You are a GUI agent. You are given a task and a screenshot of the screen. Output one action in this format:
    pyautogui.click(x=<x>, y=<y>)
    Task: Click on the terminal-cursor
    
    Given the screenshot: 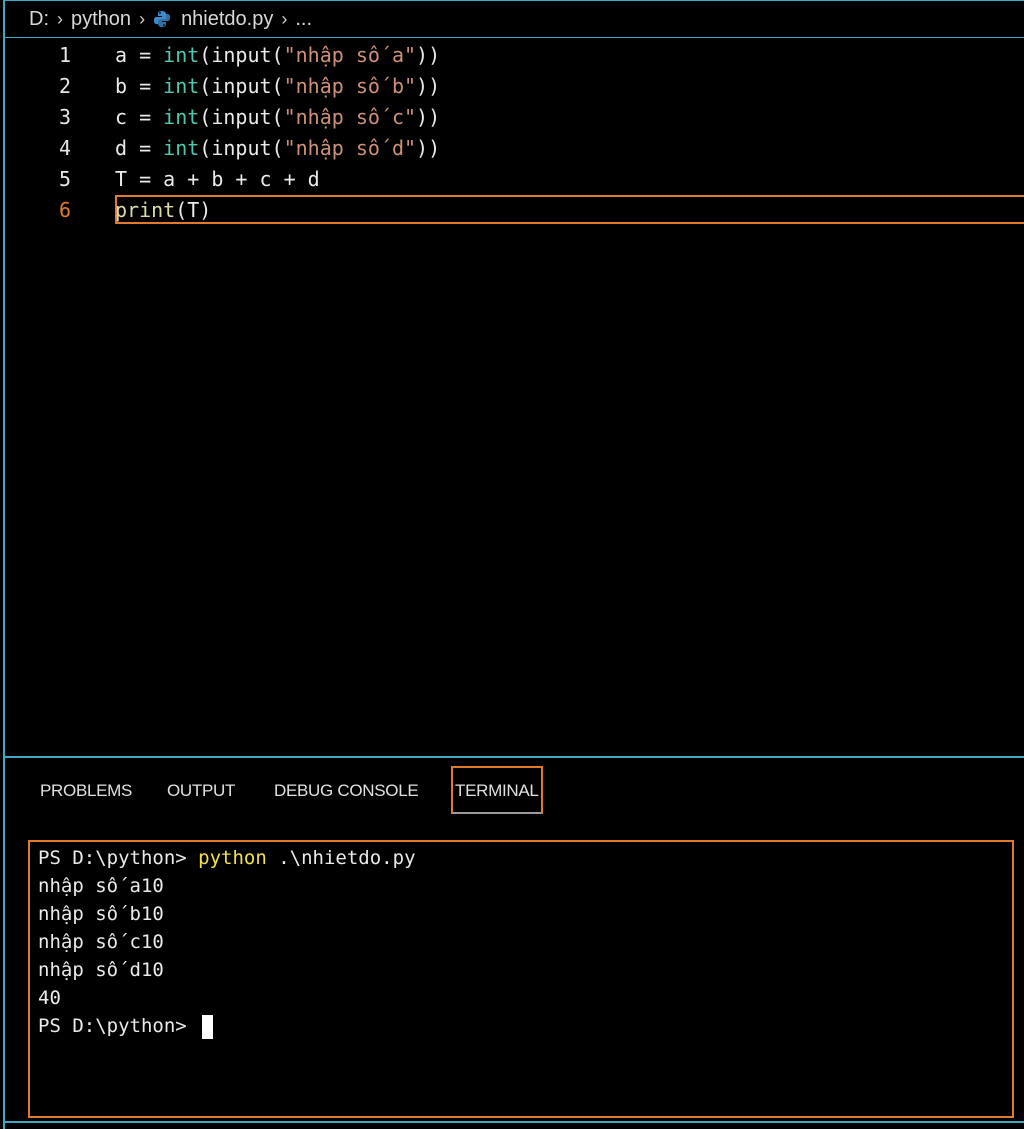 What is the action you would take?
    pyautogui.click(x=208, y=1026)
    